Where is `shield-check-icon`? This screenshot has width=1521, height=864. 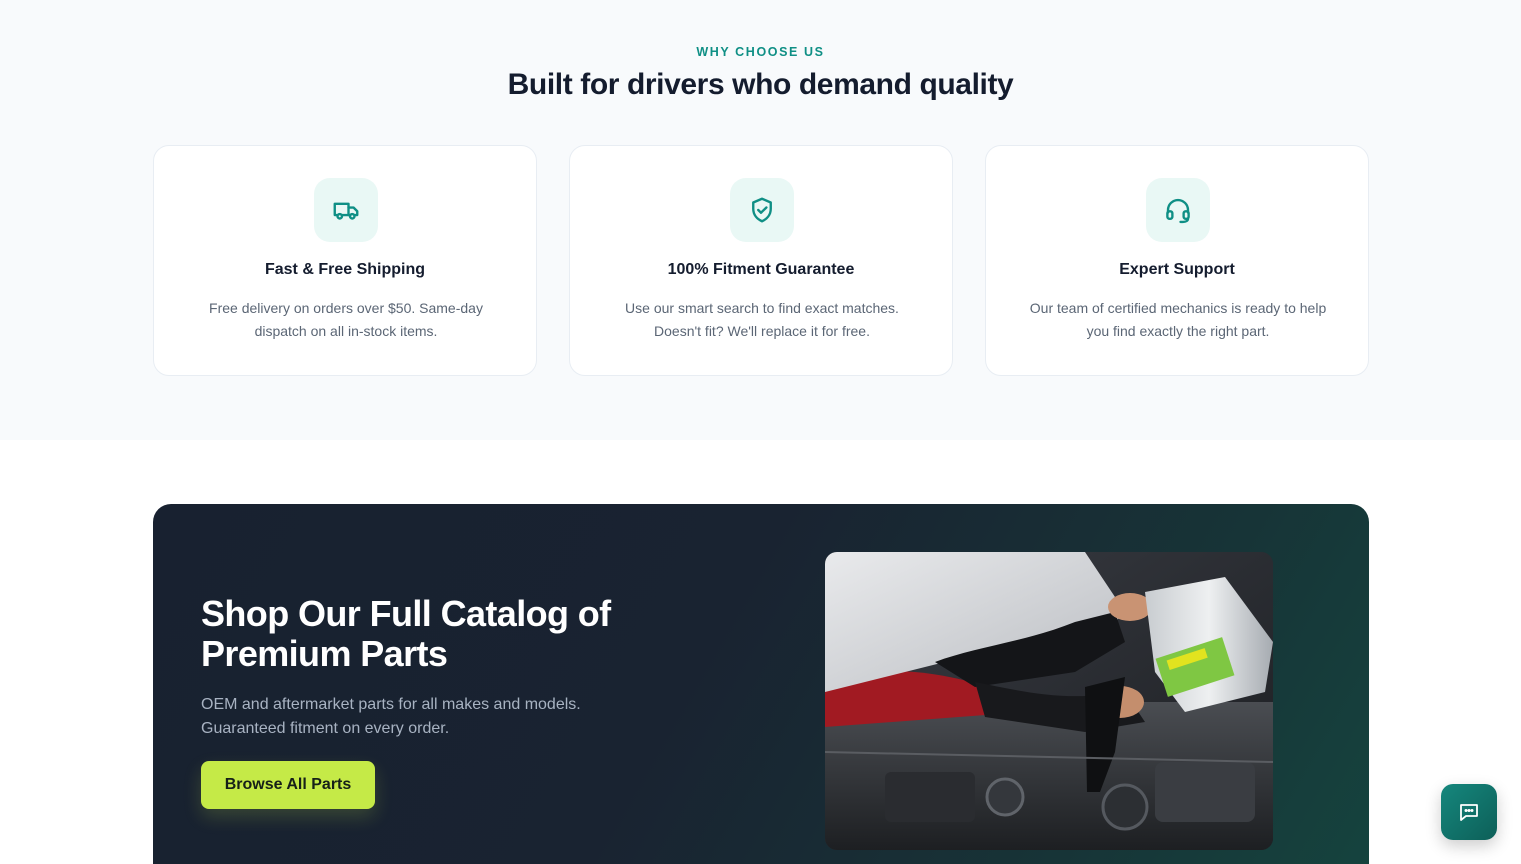
shield-check-icon is located at coordinates (762, 210).